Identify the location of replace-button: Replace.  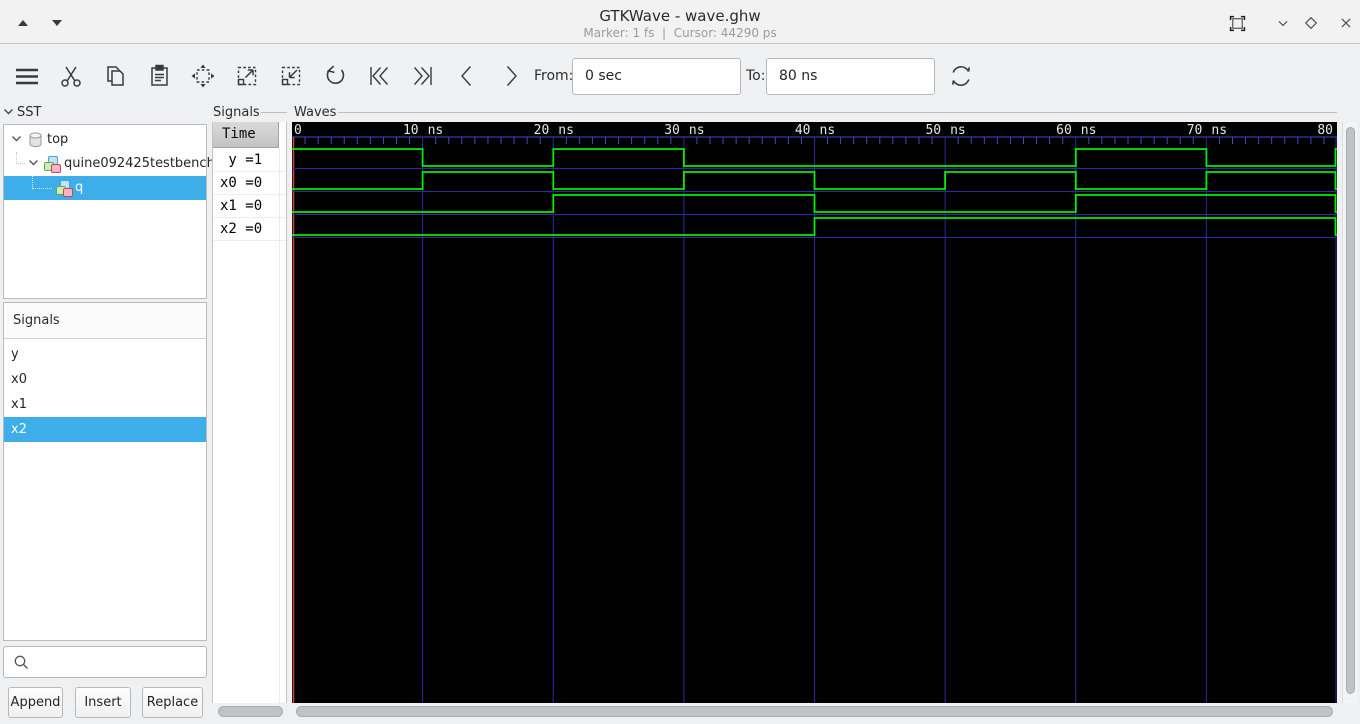
(172, 702).